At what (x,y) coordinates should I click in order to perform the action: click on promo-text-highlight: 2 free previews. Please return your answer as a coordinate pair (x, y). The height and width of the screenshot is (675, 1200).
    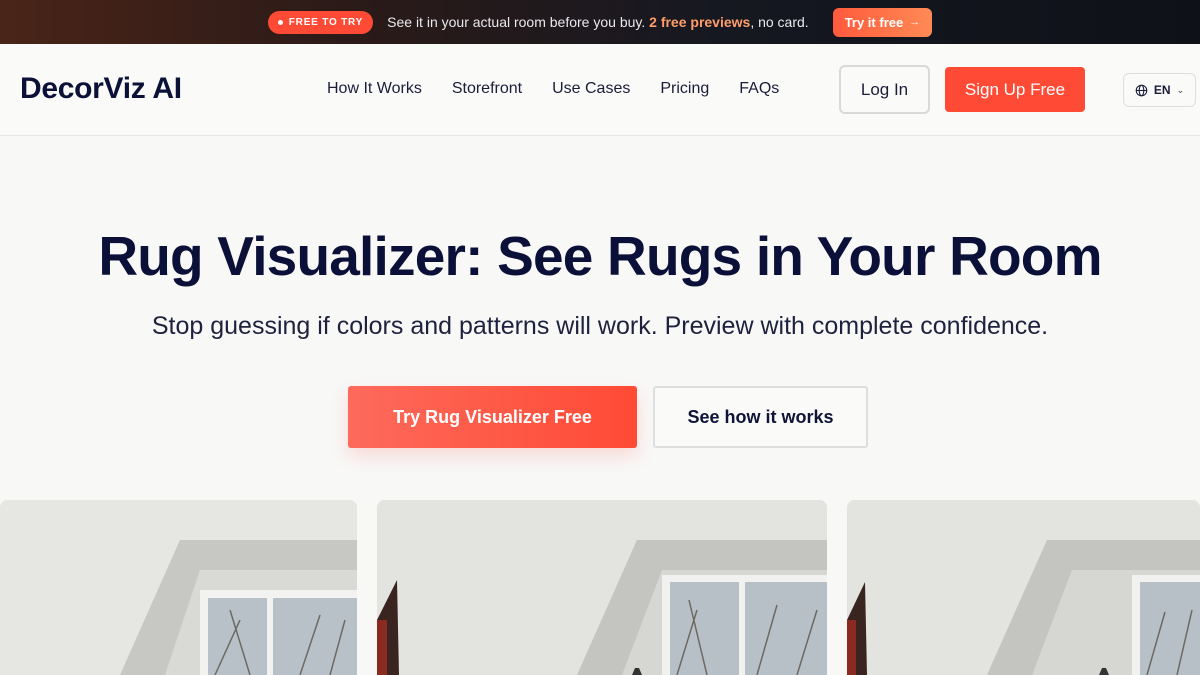
    Looking at the image, I should click on (700, 22).